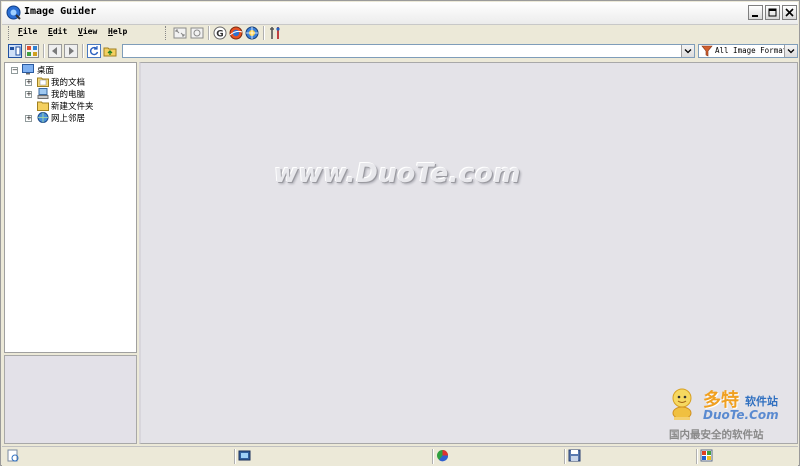 The image size is (800, 466). I want to click on folder-tree: − 桌面 + 我的文档 + 我的电脑 新建文件夹 + 网上邻居, so click(70, 207).